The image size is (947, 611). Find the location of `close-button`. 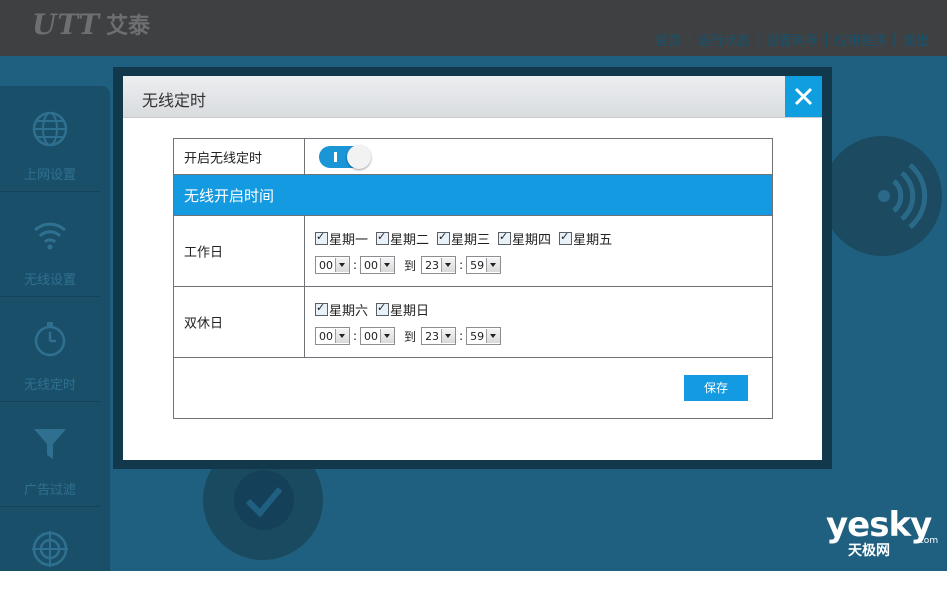

close-button is located at coordinates (803, 96).